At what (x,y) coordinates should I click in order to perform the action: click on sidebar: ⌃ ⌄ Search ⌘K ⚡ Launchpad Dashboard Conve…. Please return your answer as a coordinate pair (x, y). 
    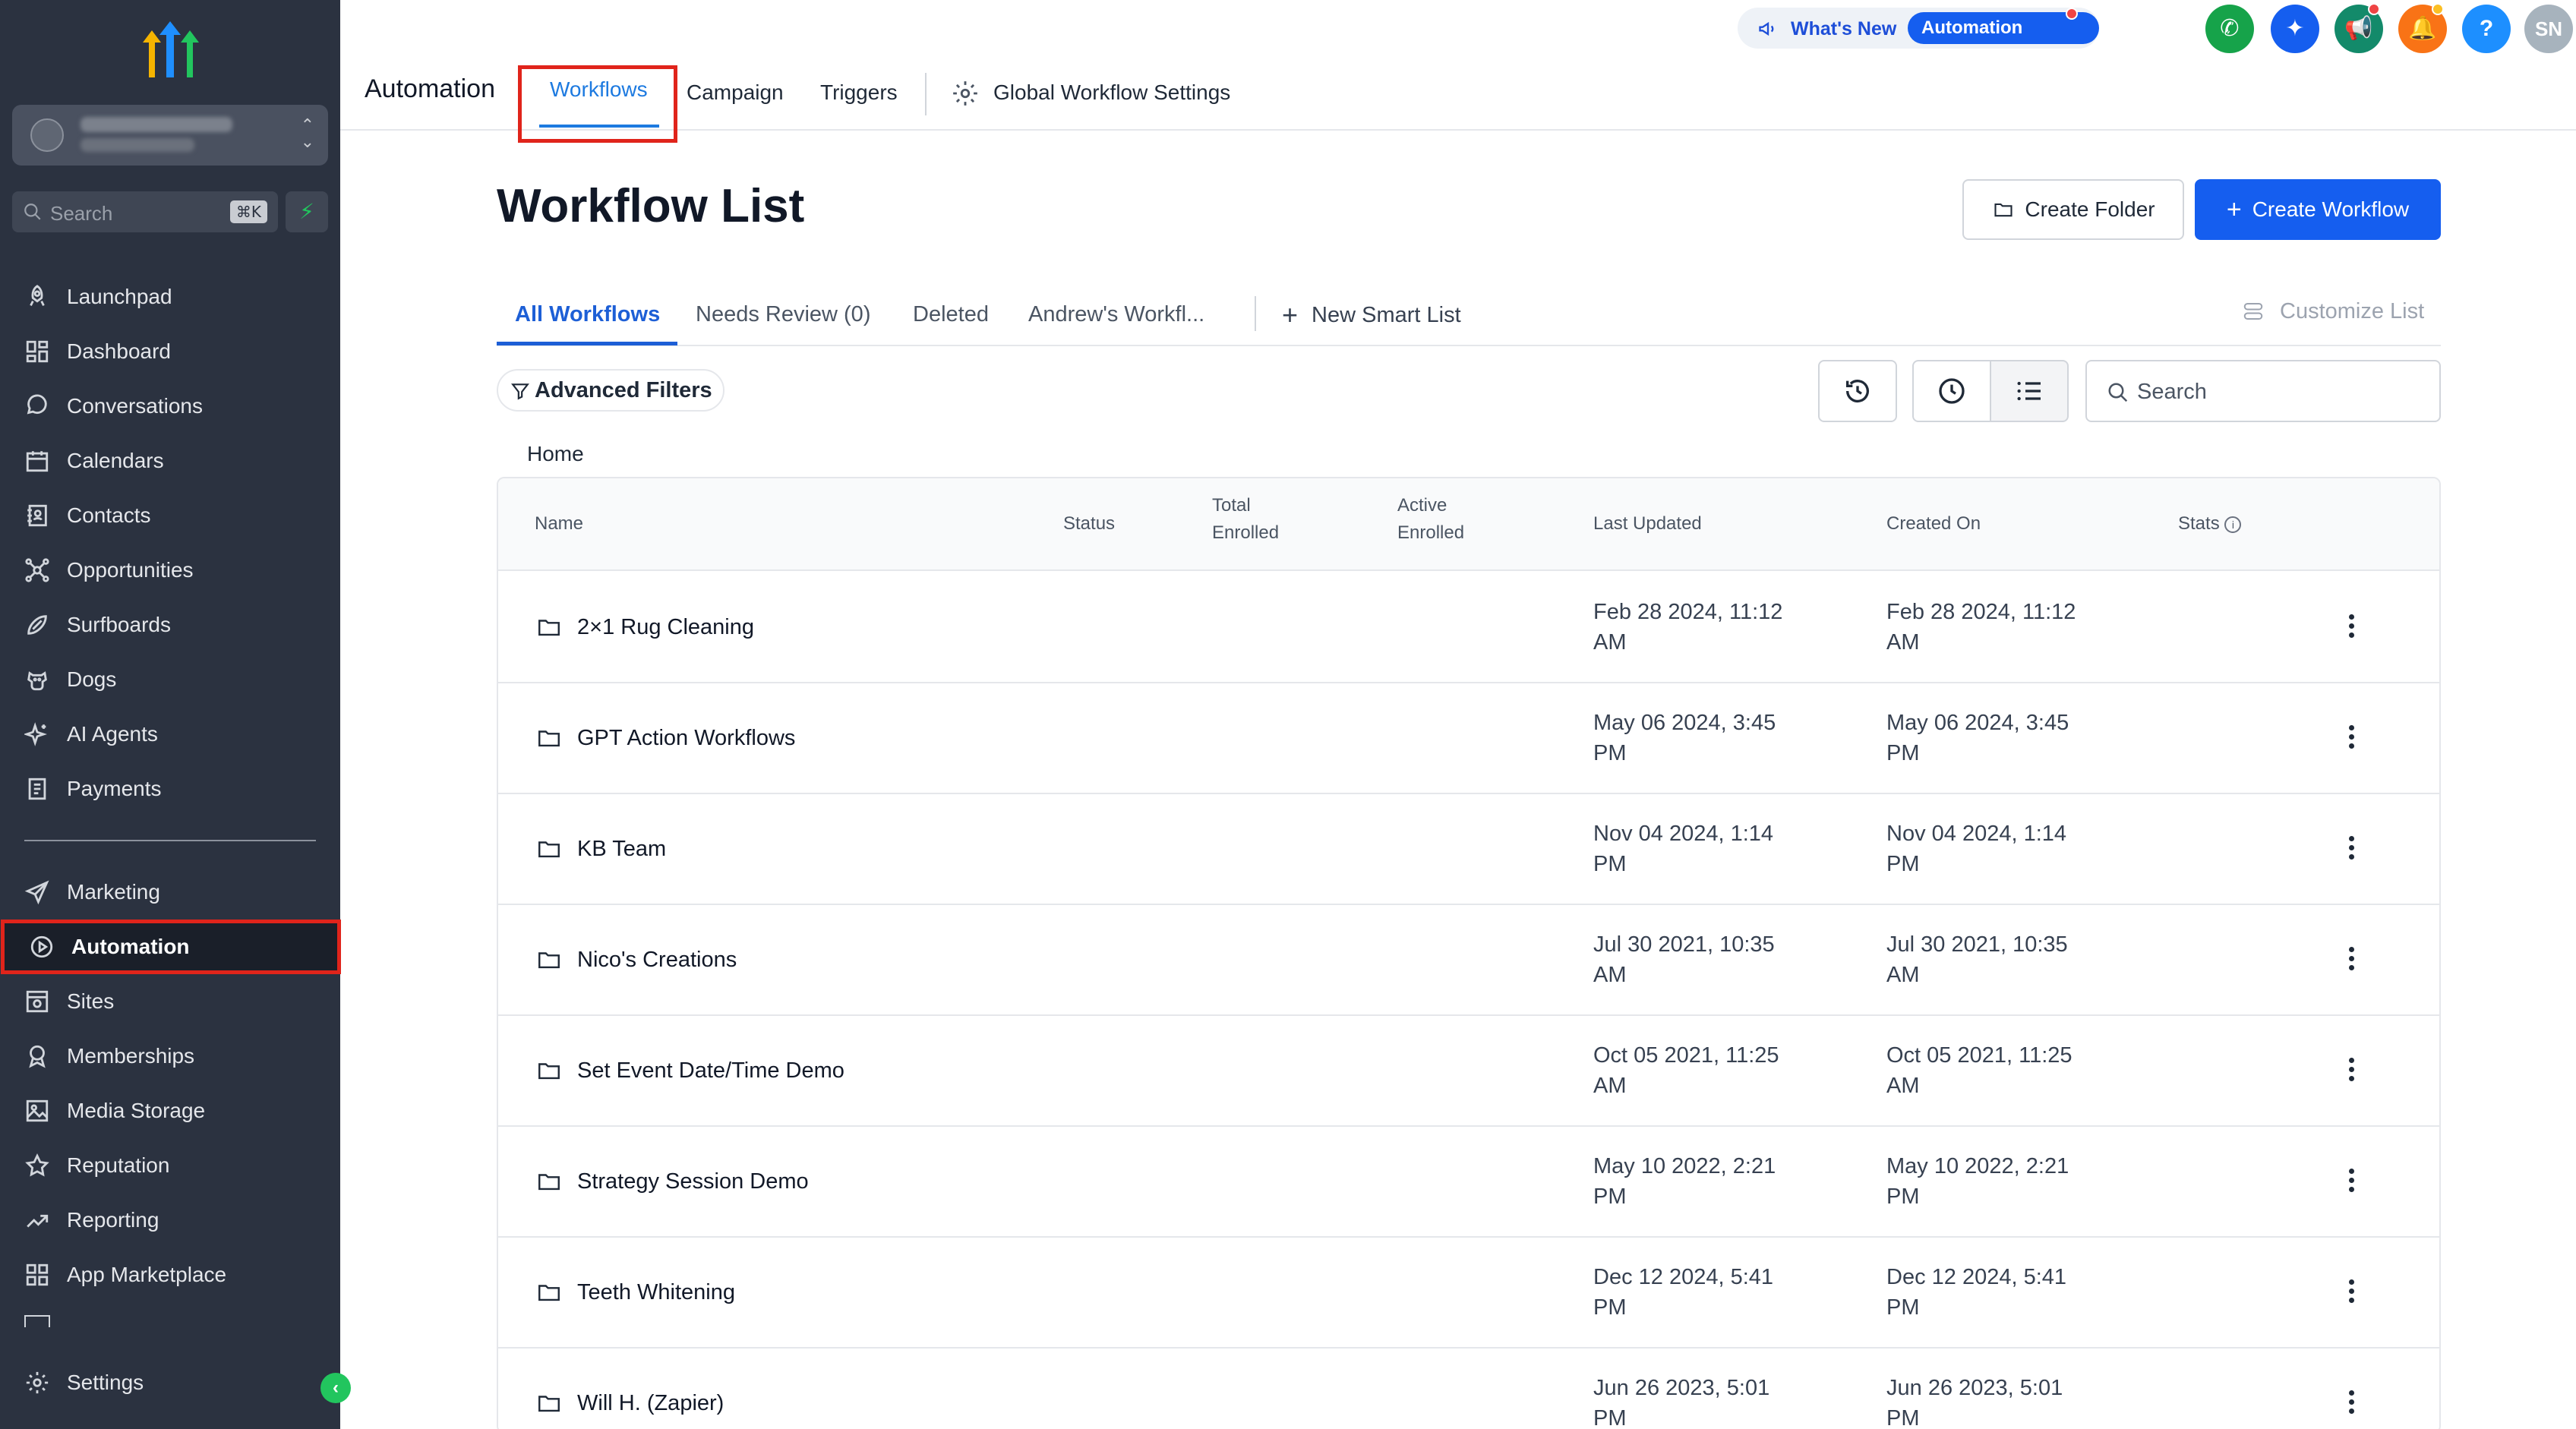
    Looking at the image, I should click on (175, 714).